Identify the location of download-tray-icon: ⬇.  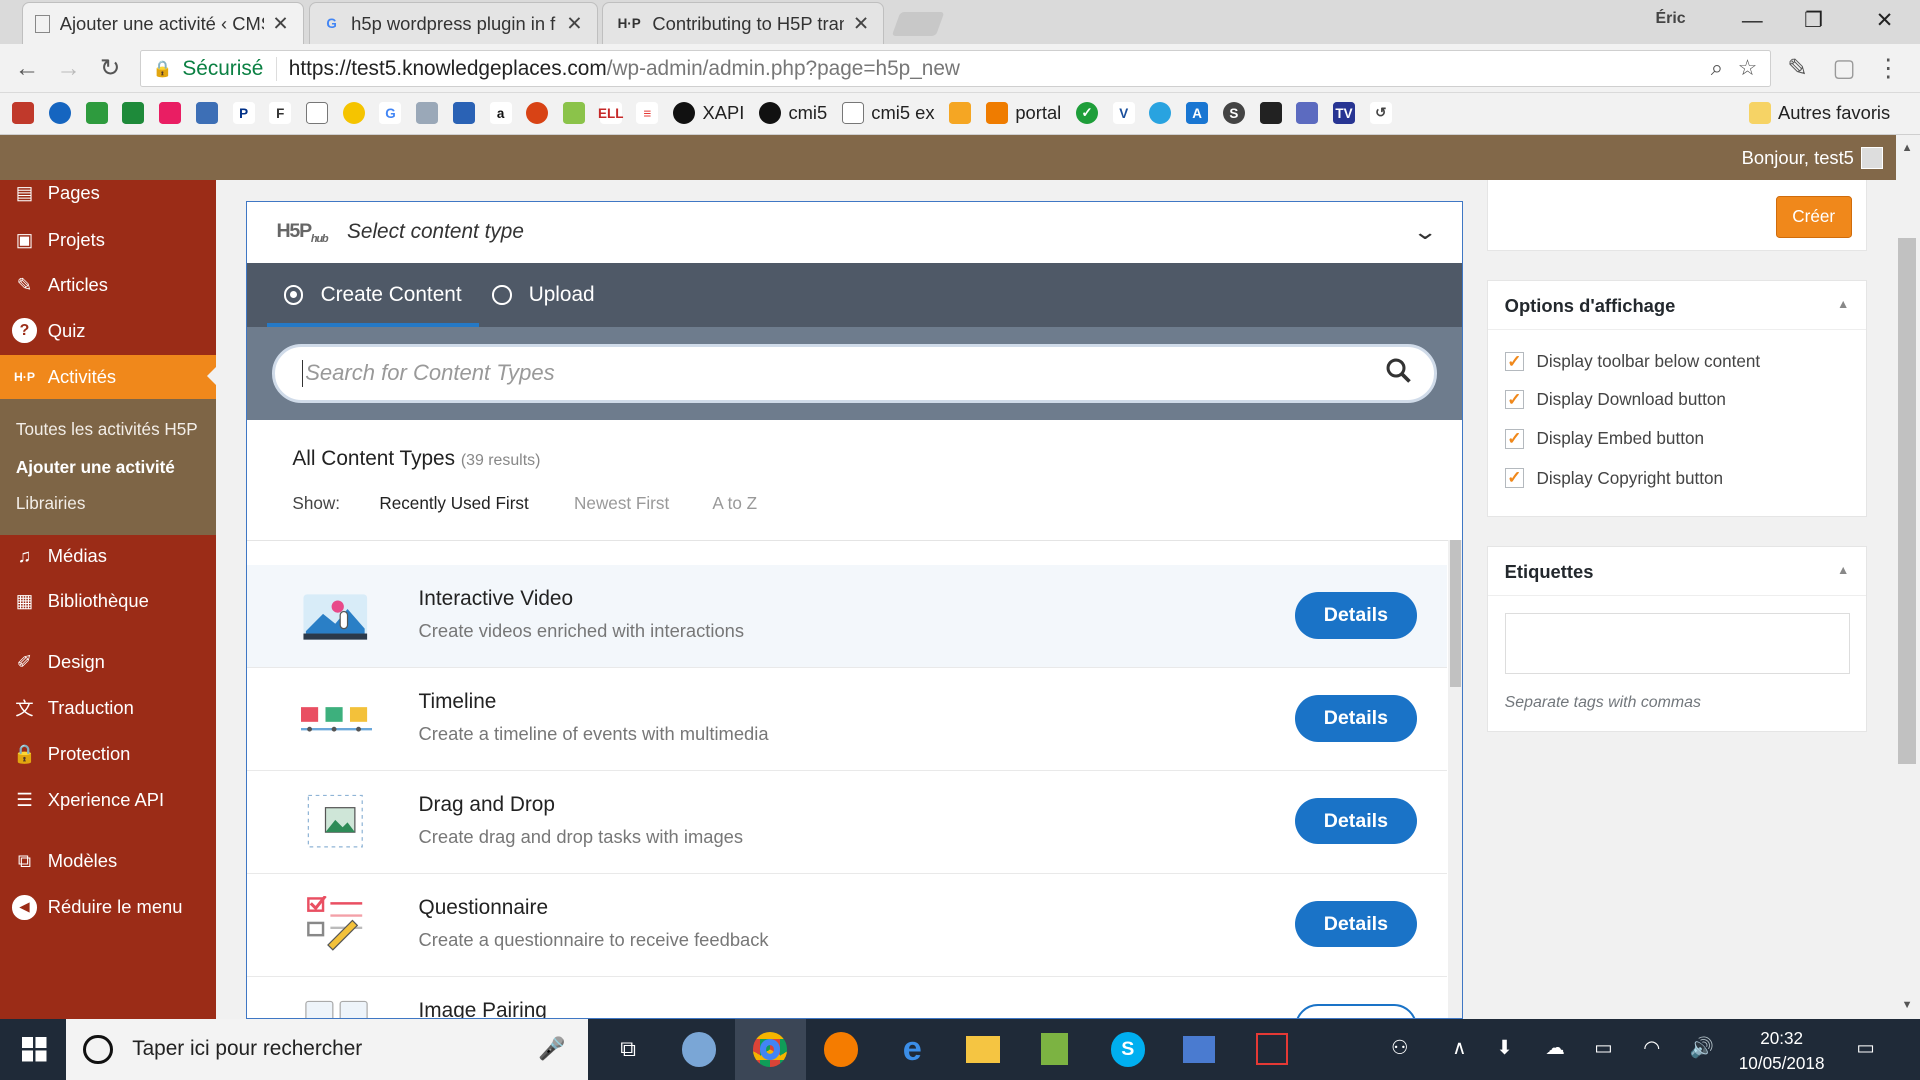
(1504, 1048).